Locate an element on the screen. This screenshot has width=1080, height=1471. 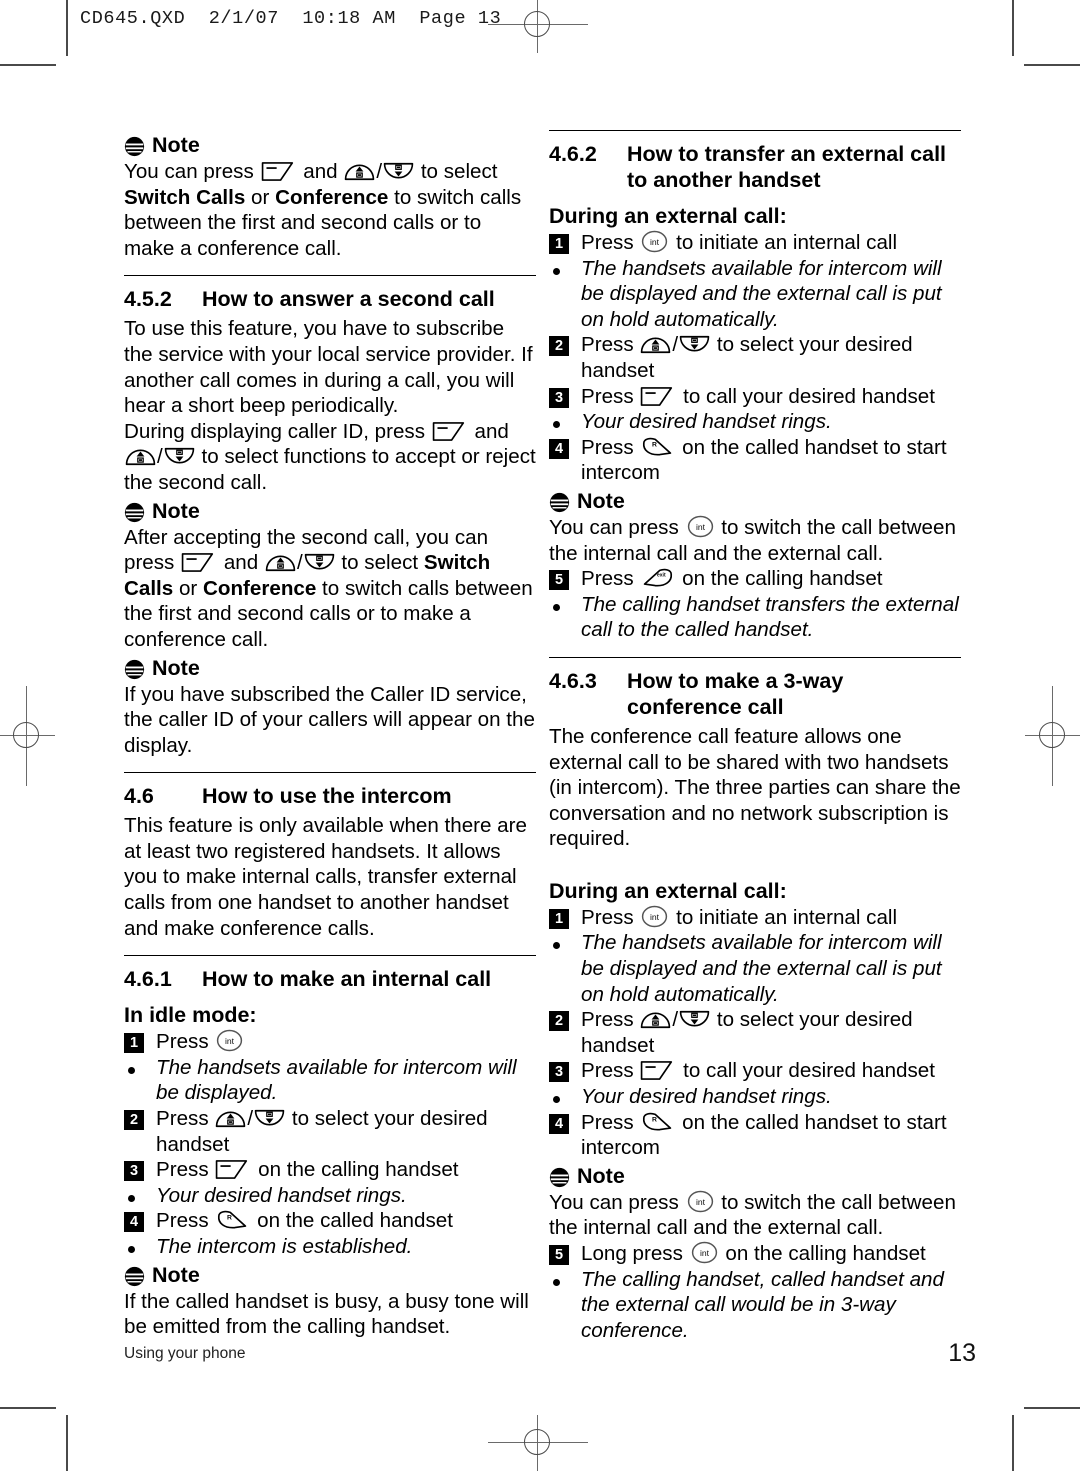
step-text-after: on the called handset is located at coordinates (355, 1221).